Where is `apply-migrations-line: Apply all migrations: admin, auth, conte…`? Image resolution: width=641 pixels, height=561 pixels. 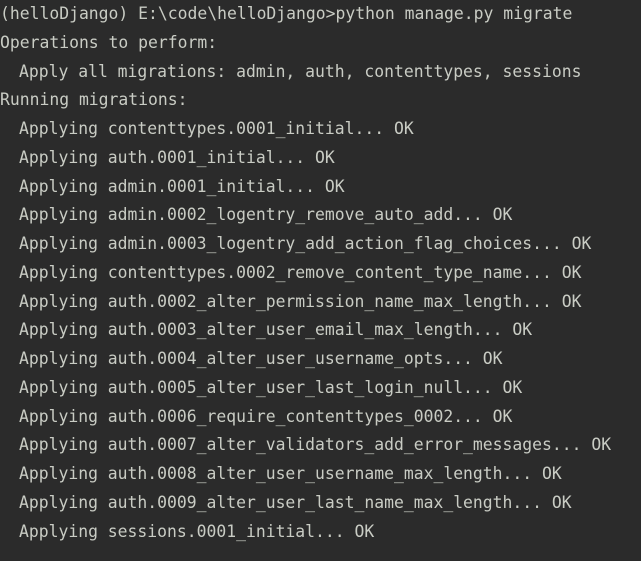 apply-migrations-line: Apply all migrations: admin, auth, conte… is located at coordinates (300, 71).